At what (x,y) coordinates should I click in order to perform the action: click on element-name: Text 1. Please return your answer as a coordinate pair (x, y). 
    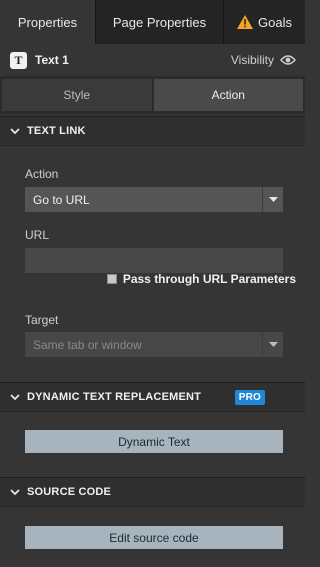
    Looking at the image, I should click on (52, 60).